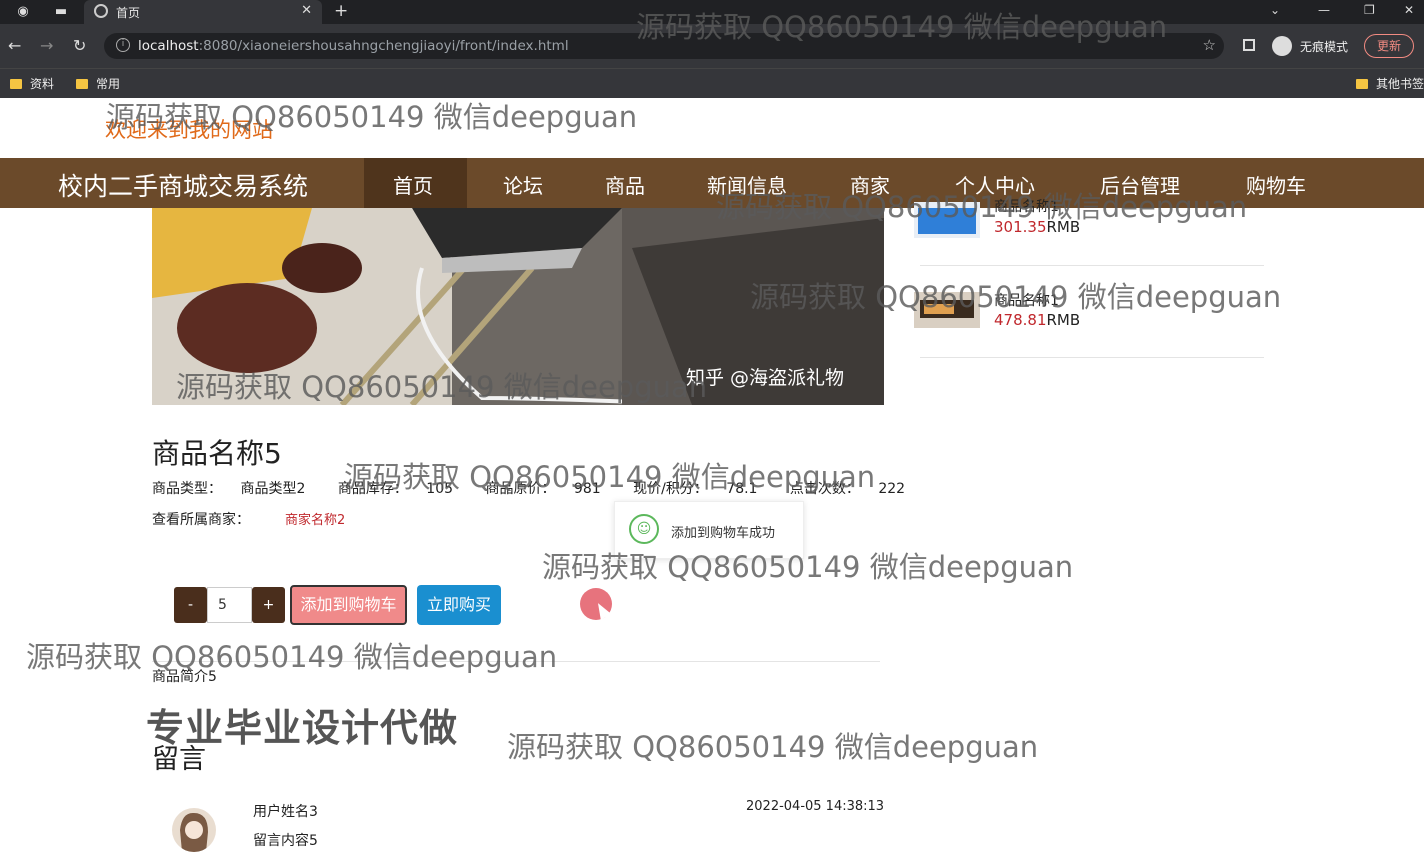  I want to click on buy-now-button: 立即购买, so click(459, 605).